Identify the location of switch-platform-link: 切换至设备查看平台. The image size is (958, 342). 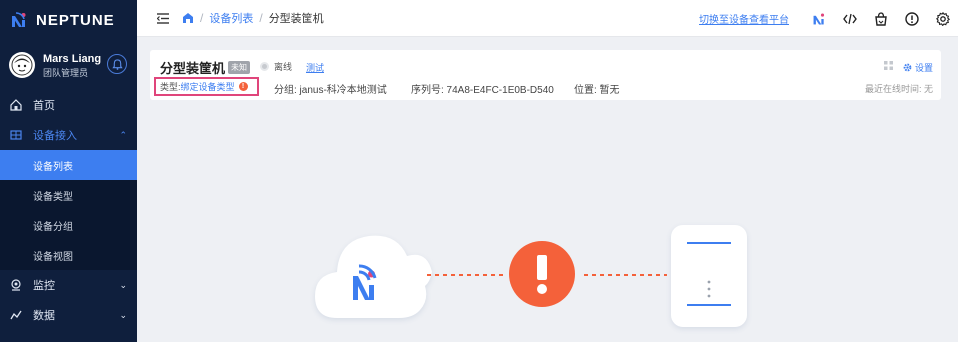
(744, 18).